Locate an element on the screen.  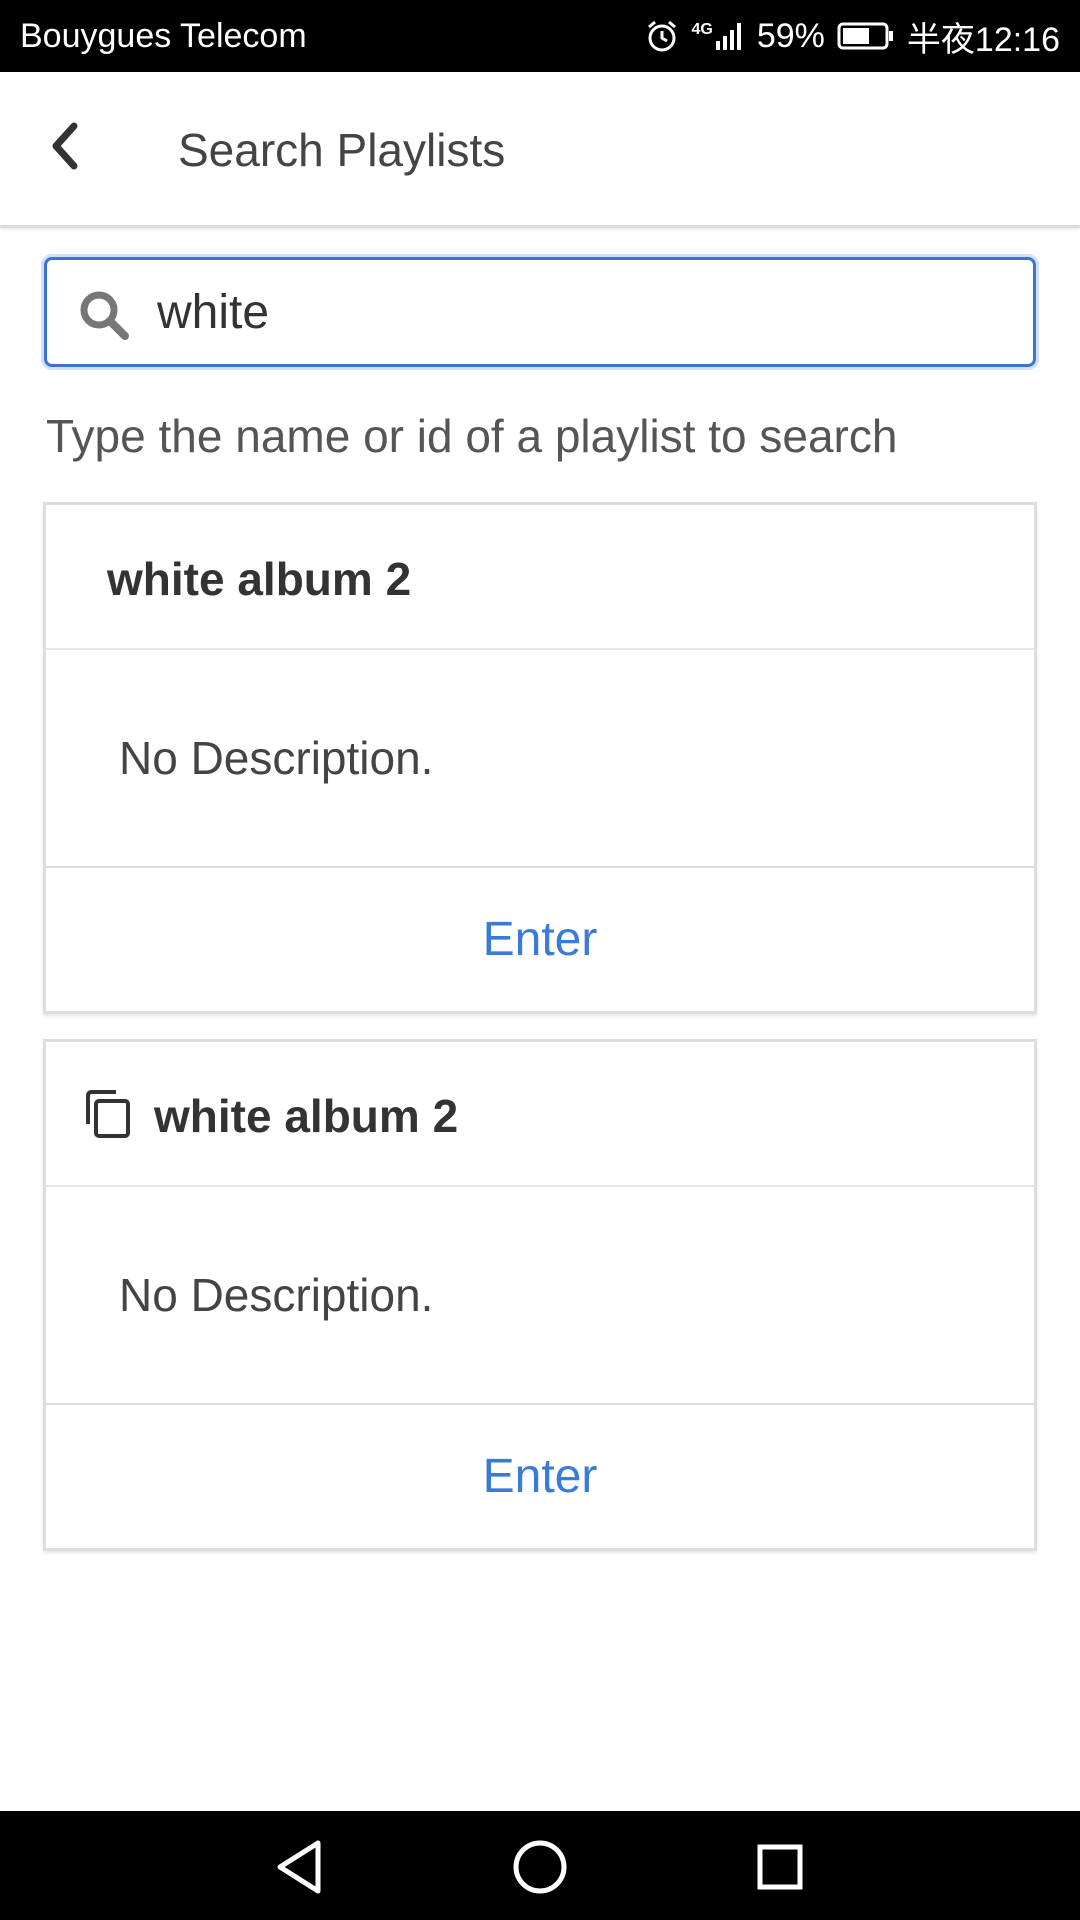
navigation-bar is located at coordinates (540, 1865).